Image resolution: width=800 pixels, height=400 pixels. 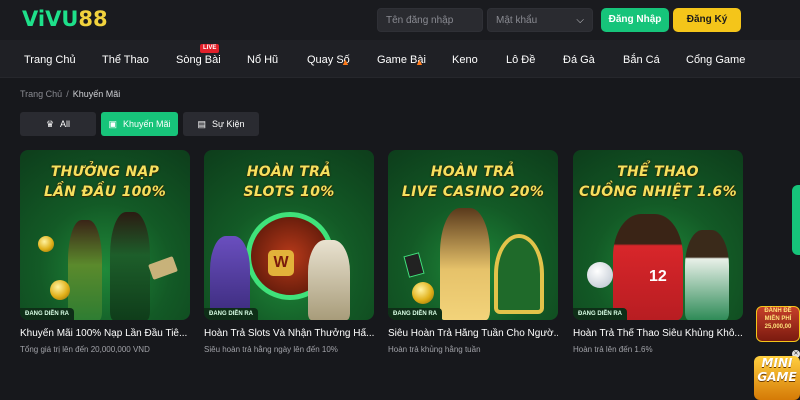 I want to click on promo-card-art-title: THỂ THAO, so click(x=658, y=172).